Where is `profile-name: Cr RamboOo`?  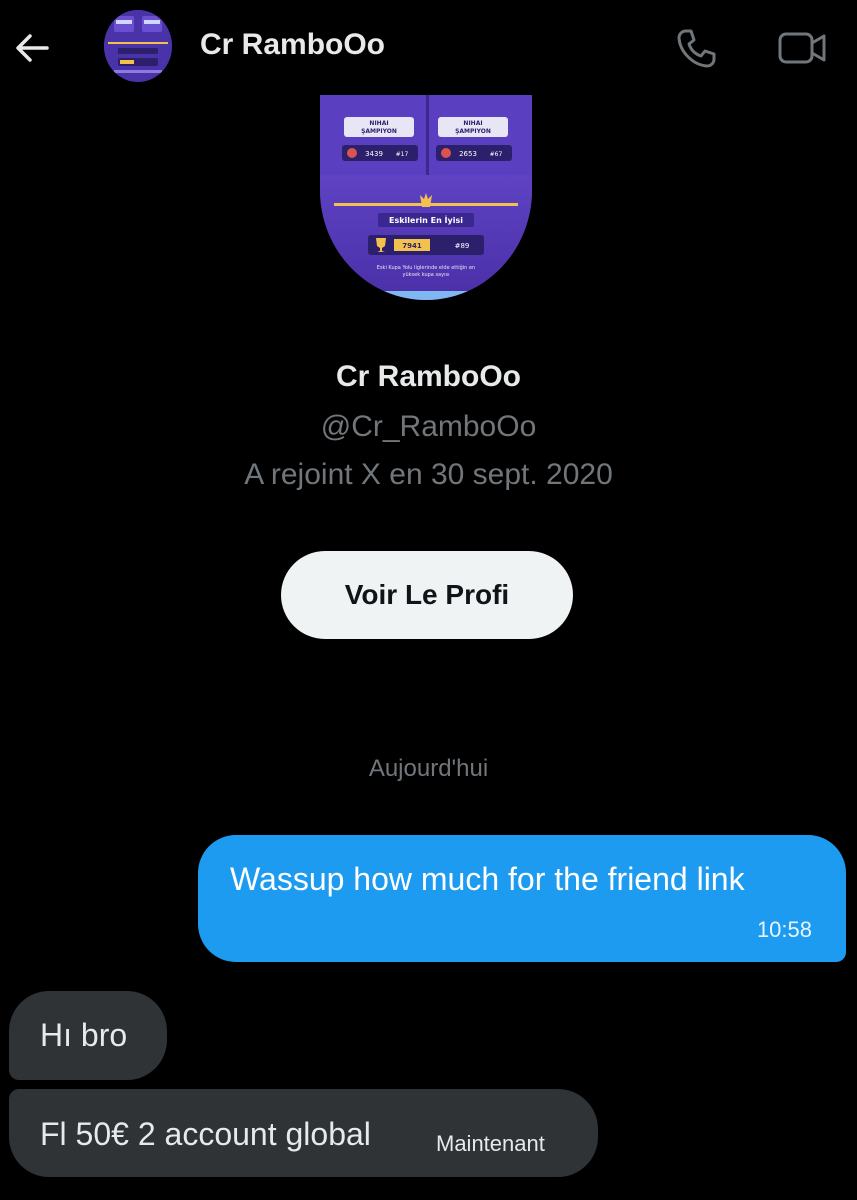
profile-name: Cr RamboOo is located at coordinates (428, 376).